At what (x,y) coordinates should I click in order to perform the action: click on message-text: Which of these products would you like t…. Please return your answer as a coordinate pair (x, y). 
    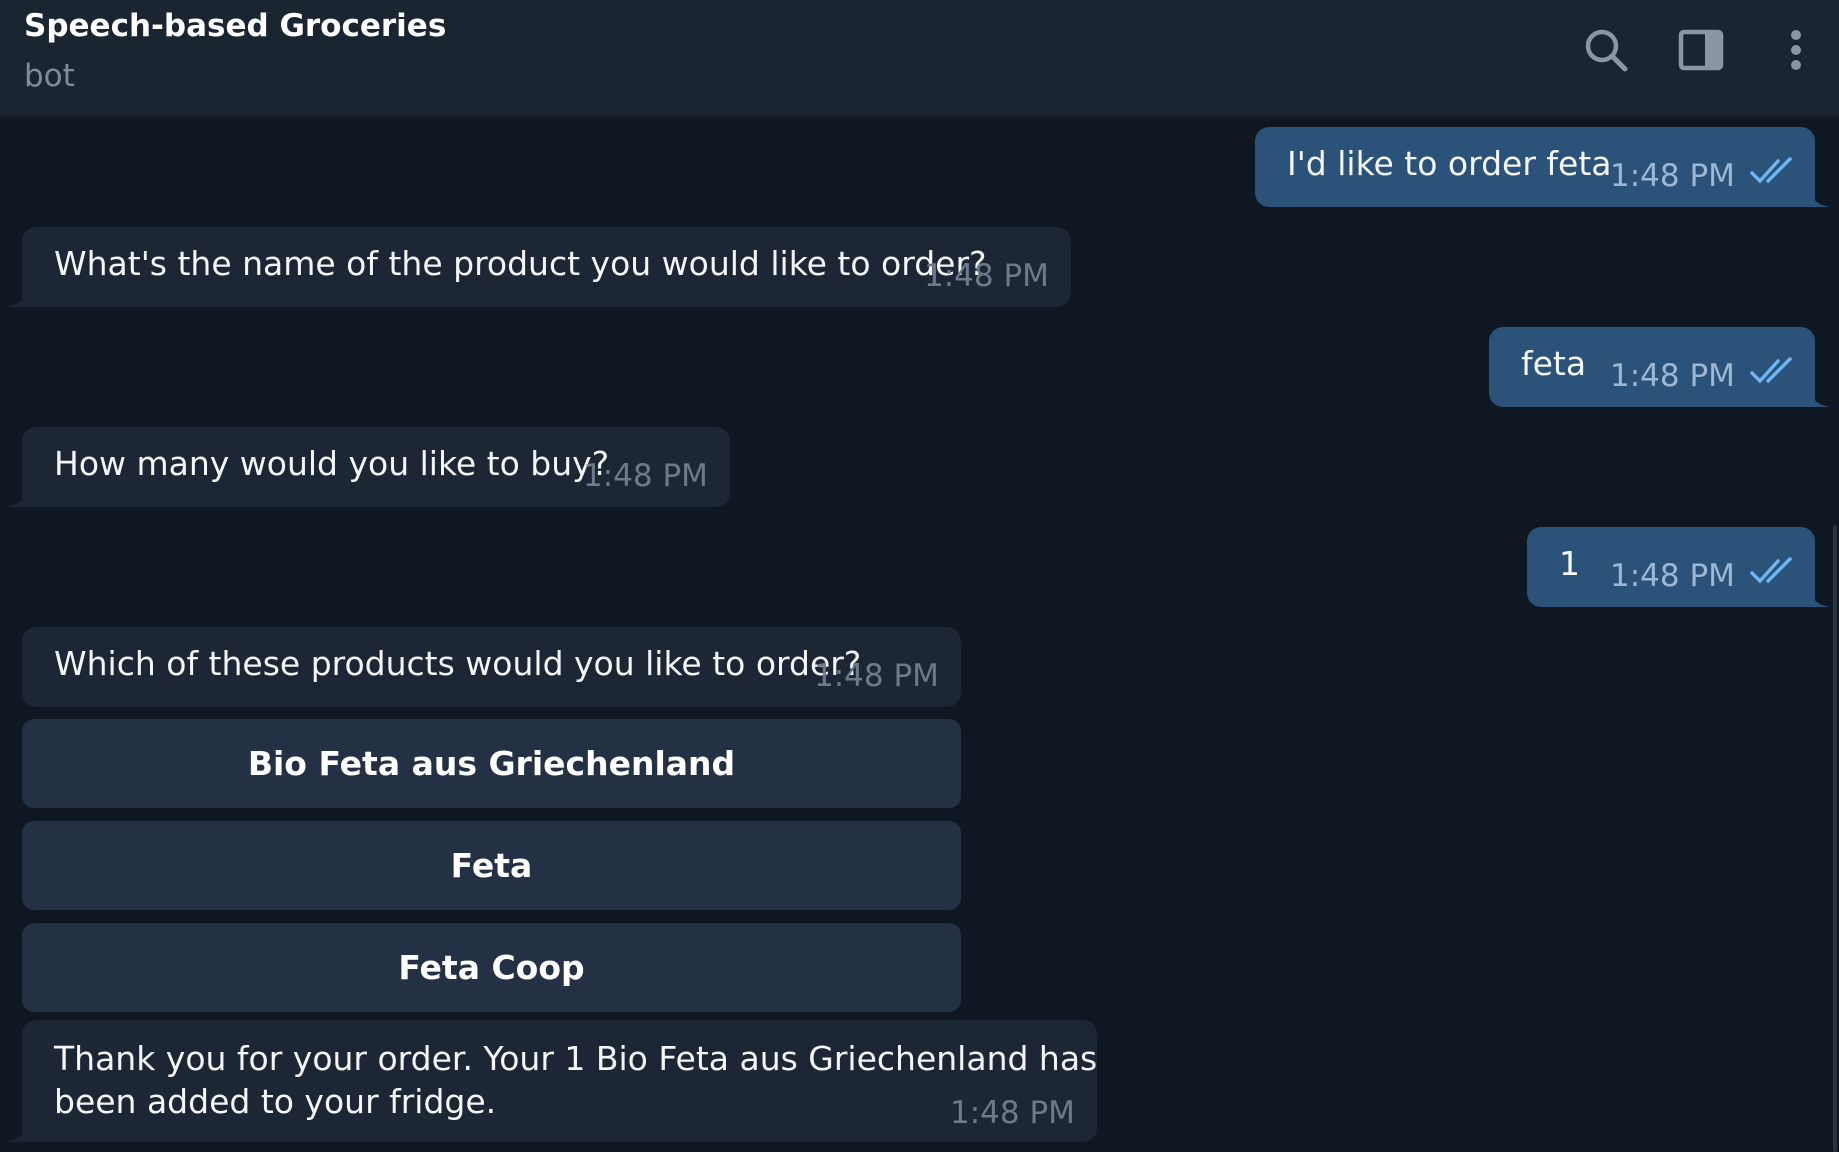
    Looking at the image, I should click on (458, 663).